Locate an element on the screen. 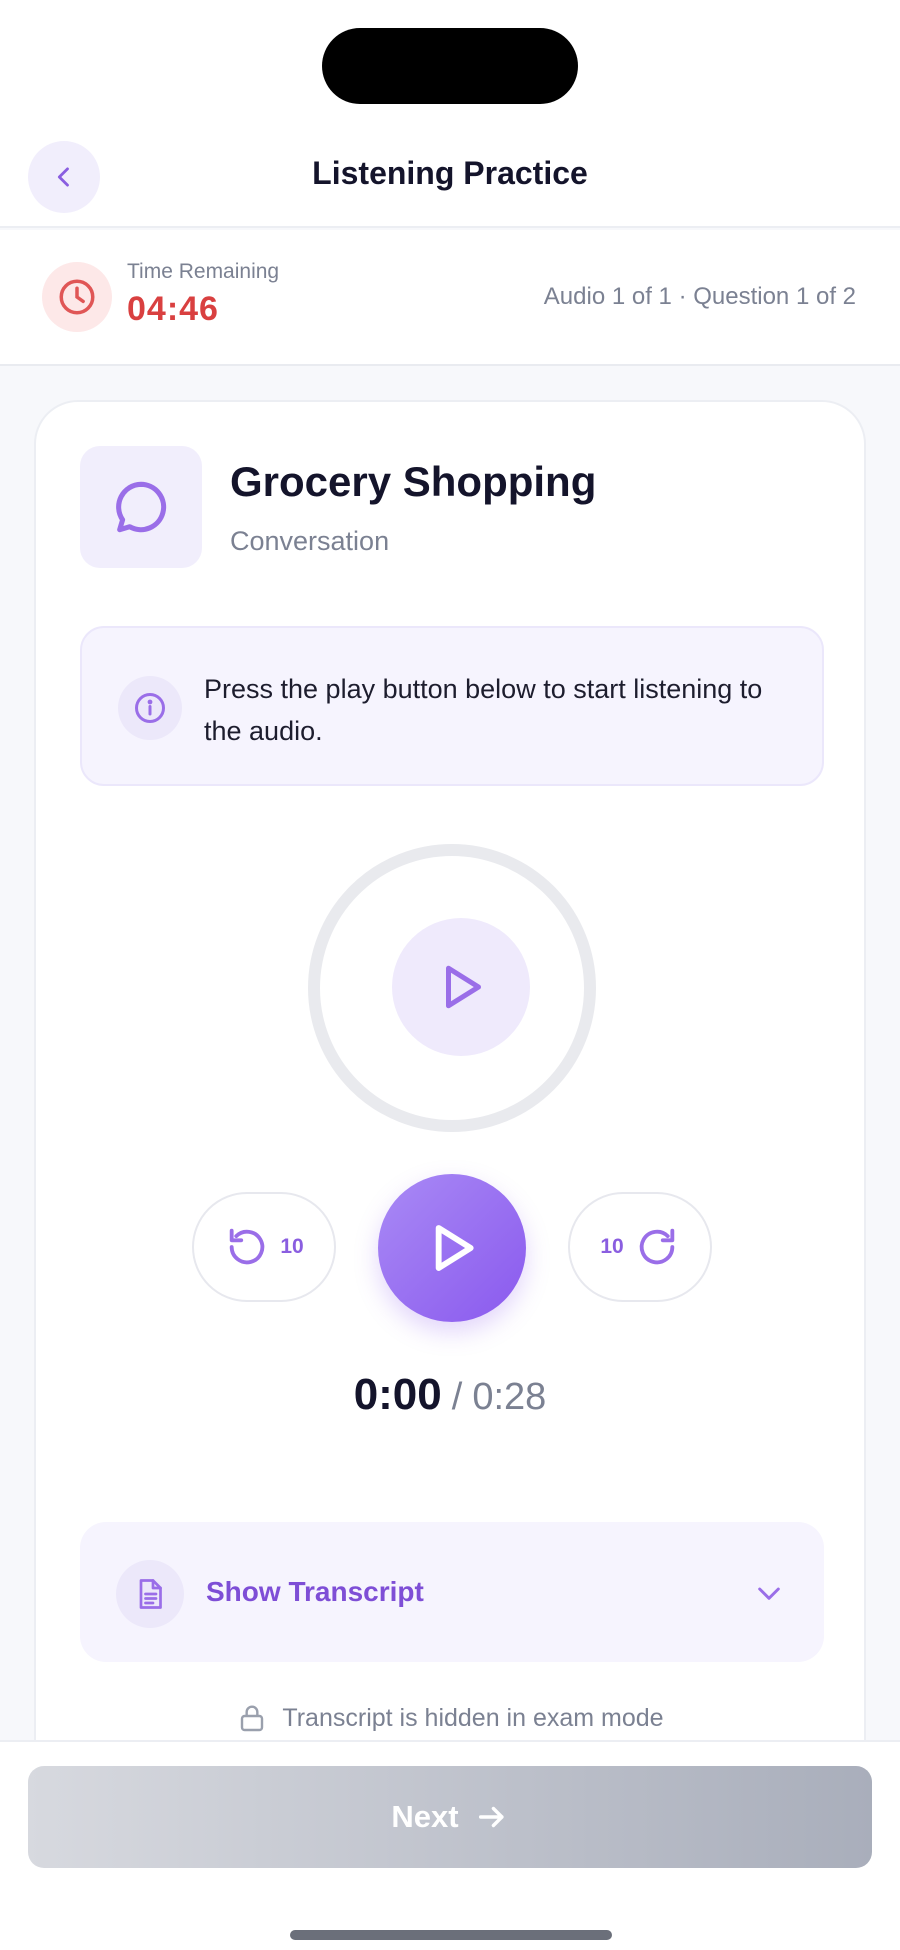 The image size is (900, 1950). lock-icon is located at coordinates (252, 1718).